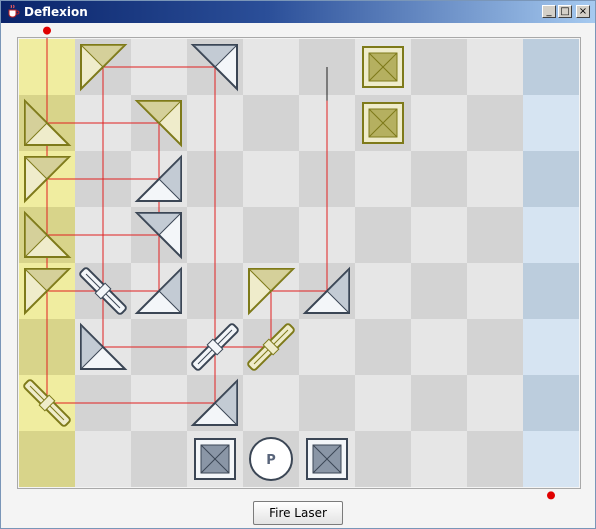 This screenshot has height=529, width=596. What do you see at coordinates (47, 30) in the screenshot?
I see `gold-laser-source` at bounding box center [47, 30].